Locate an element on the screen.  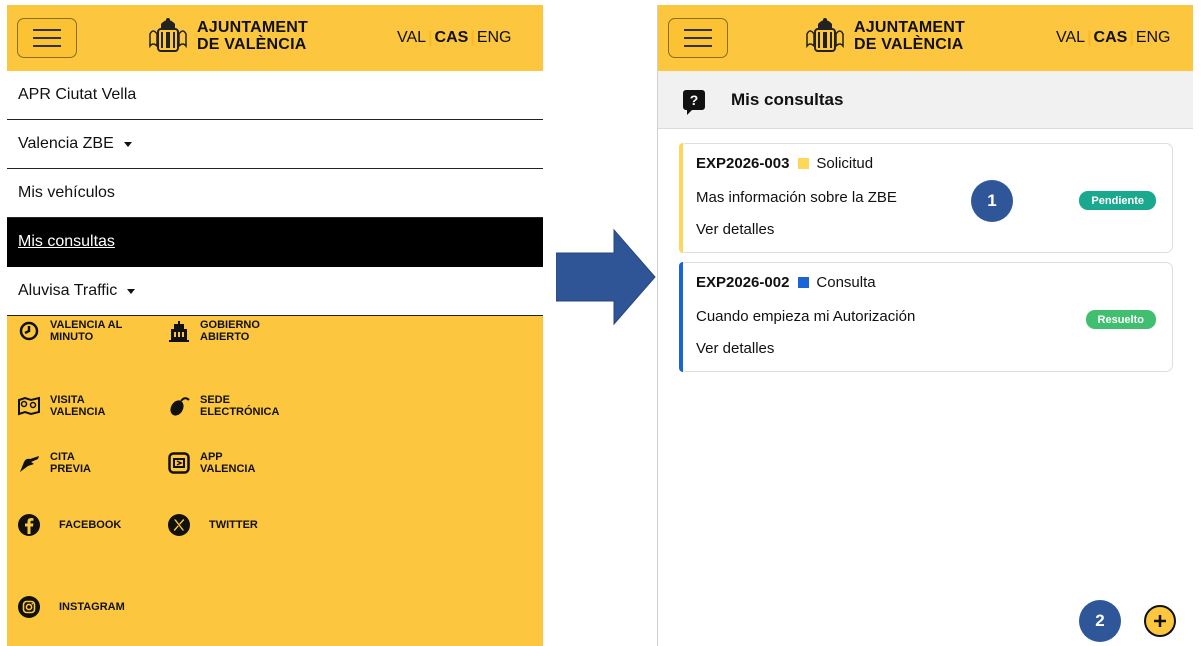
nav-label: Aluvisa Traffic is located at coordinates (68, 290).